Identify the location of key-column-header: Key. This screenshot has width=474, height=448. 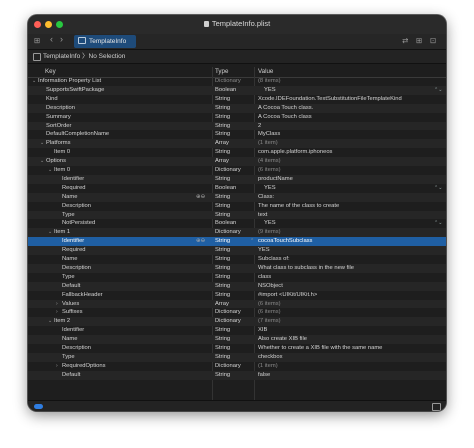
(50, 71).